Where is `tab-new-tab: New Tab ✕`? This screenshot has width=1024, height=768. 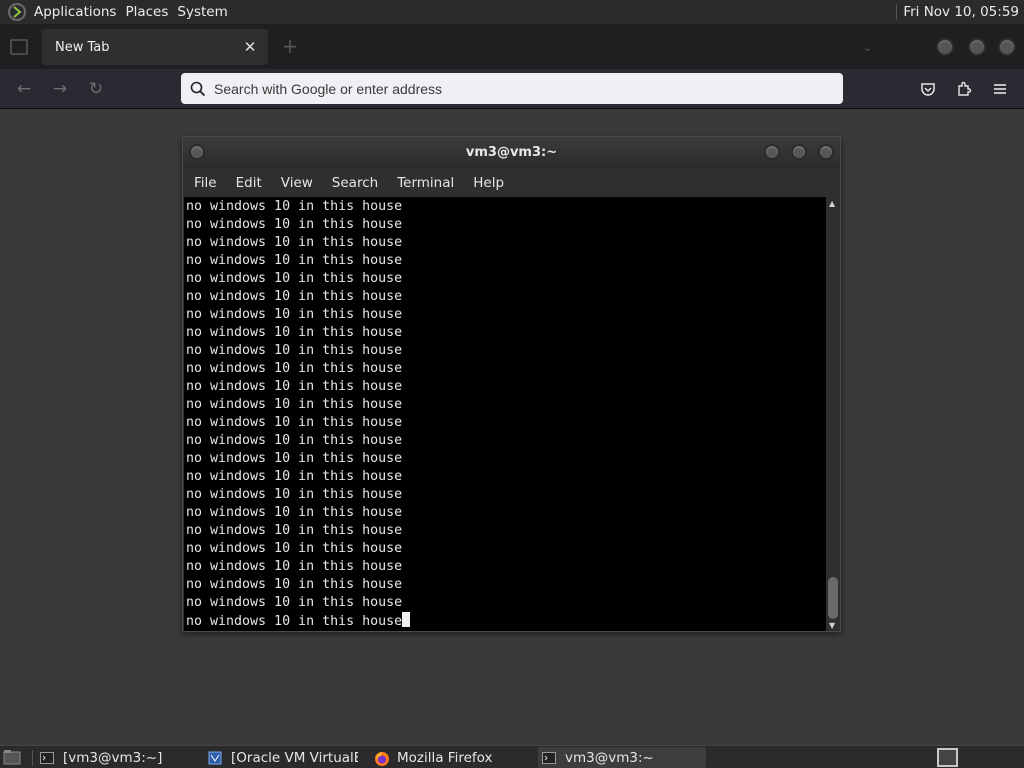 tab-new-tab: New Tab ✕ is located at coordinates (155, 47).